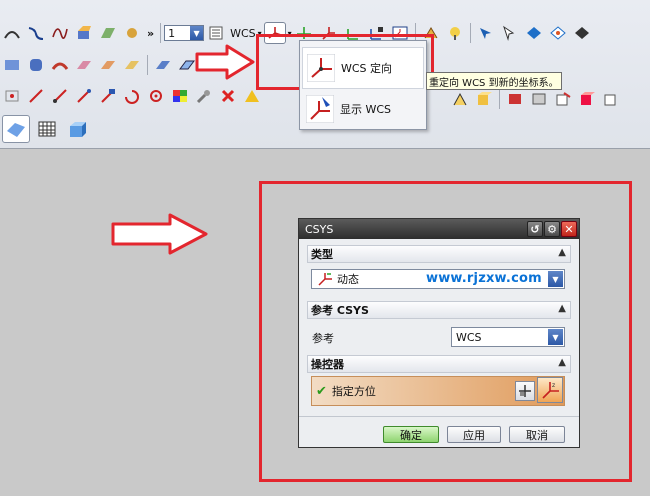 This screenshot has width=650, height=496. I want to click on cancel-button: 取消, so click(537, 434).